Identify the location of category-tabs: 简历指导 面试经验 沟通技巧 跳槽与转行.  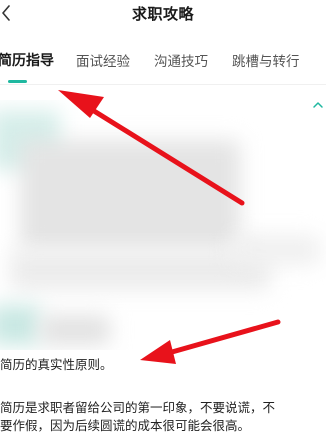
(163, 63).